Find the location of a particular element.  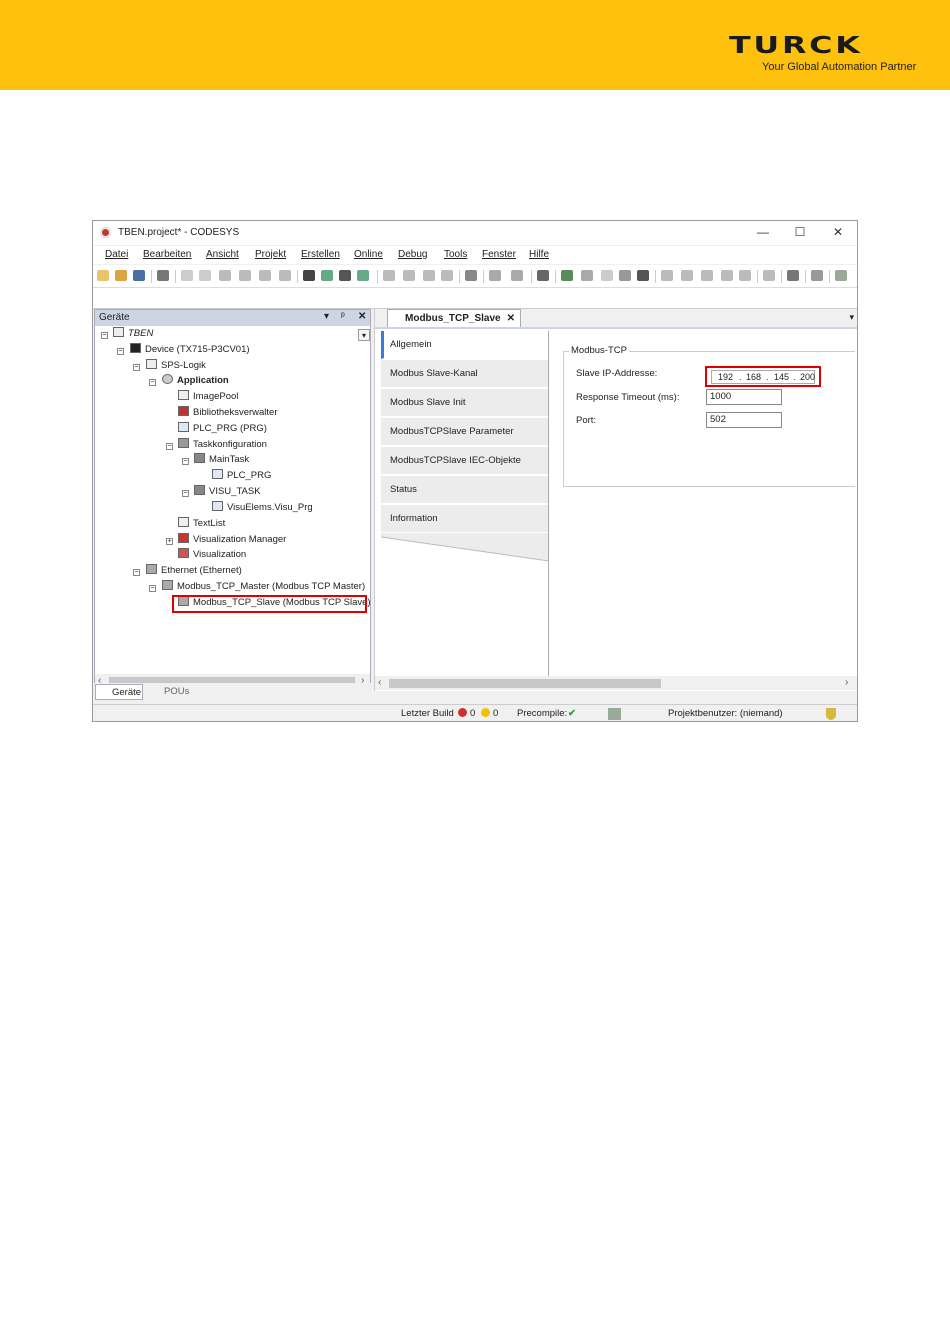

tree-node-maintask-plc-prg: PLC_PRG is located at coordinates (241, 476).